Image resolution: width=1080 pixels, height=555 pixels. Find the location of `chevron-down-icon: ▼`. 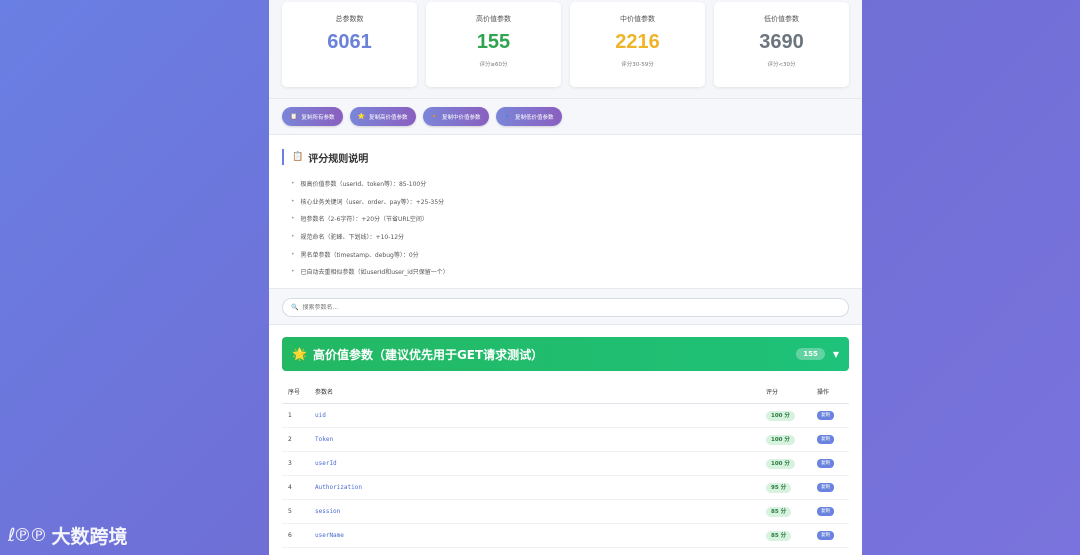

chevron-down-icon: ▼ is located at coordinates (836, 354).